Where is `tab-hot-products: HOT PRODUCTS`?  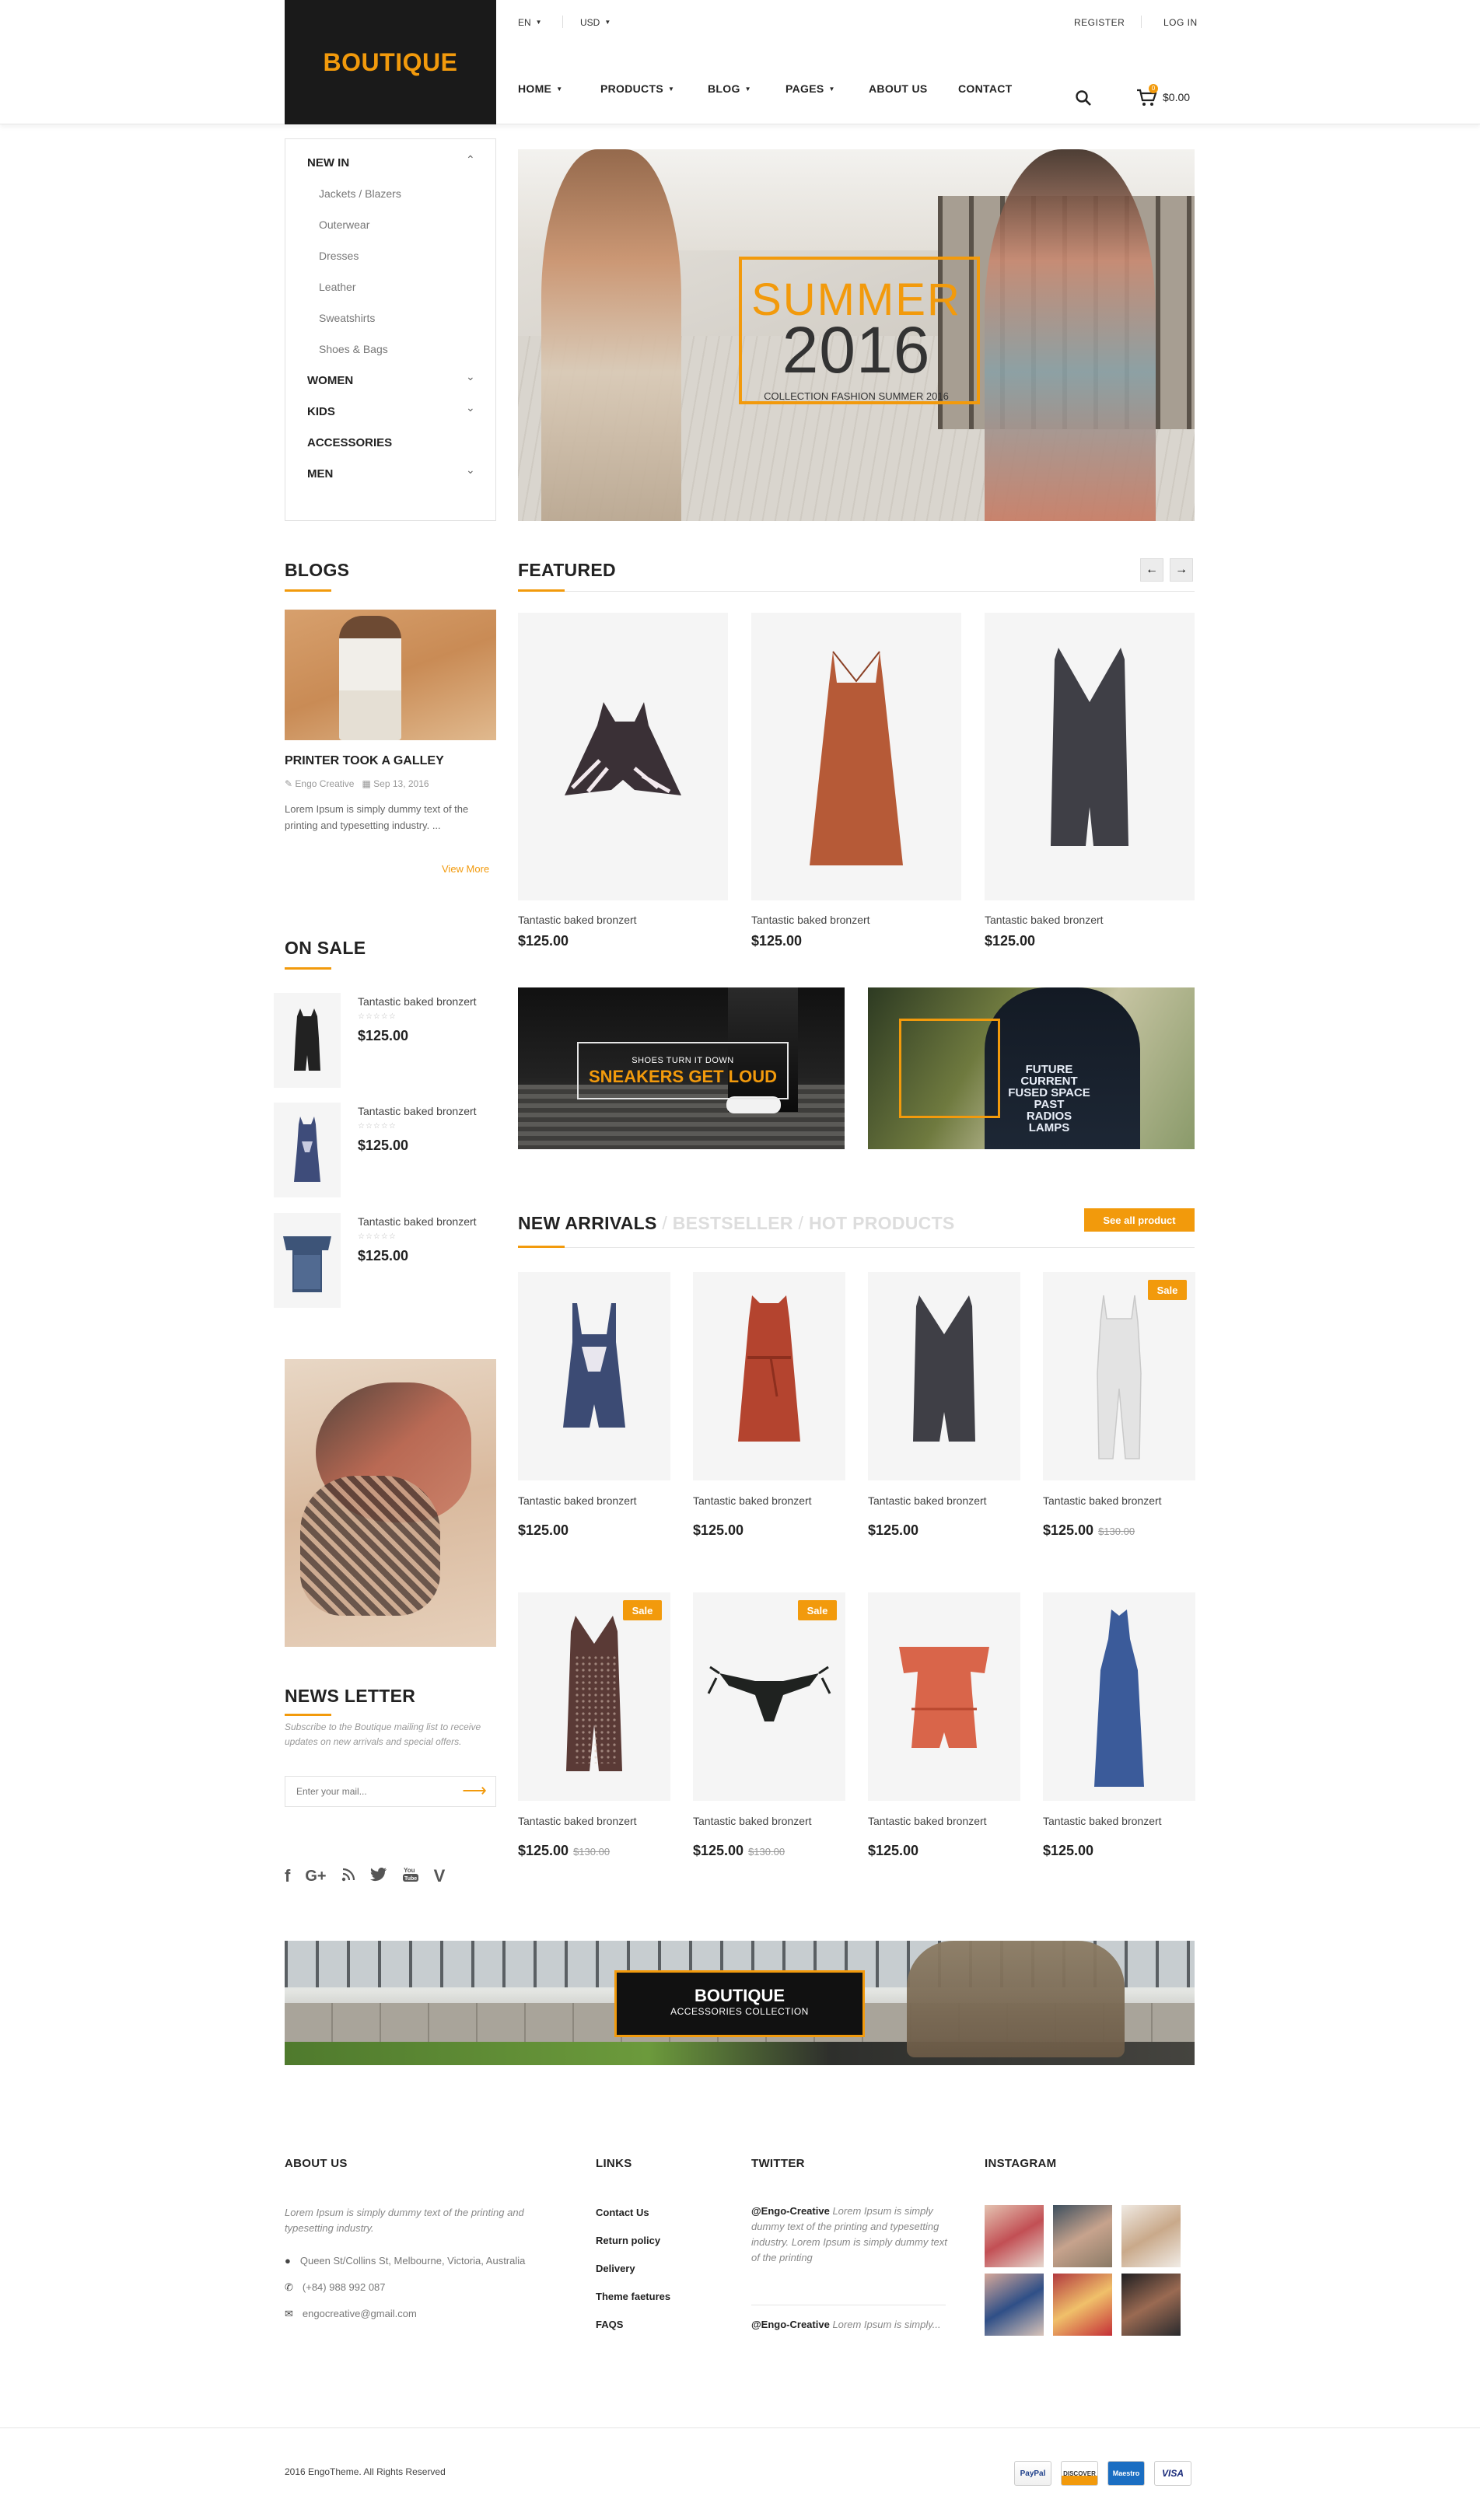
tab-hot-products: HOT PRODUCTS is located at coordinates (882, 1223).